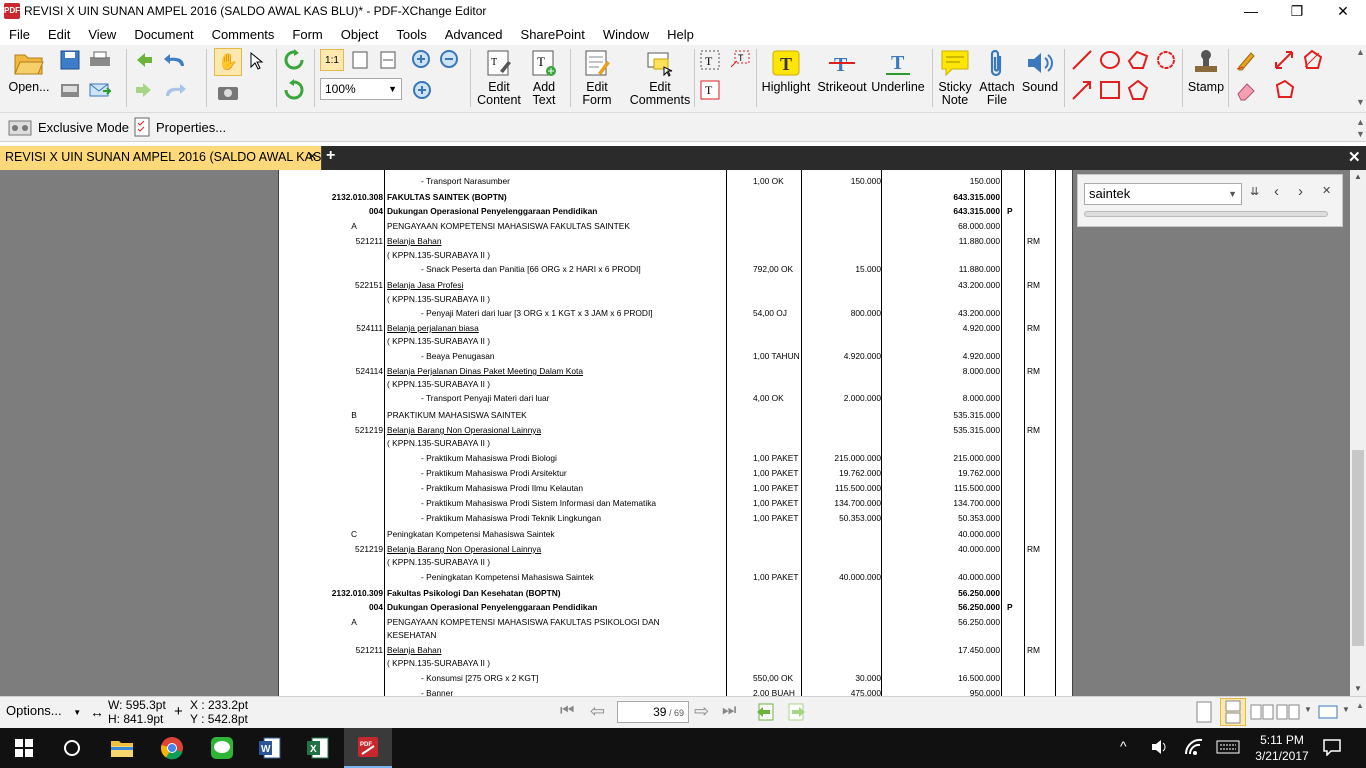 Image resolution: width=1366 pixels, height=768 pixels. Describe the element at coordinates (388, 60) in the screenshot. I see `fit-width-icon` at that location.